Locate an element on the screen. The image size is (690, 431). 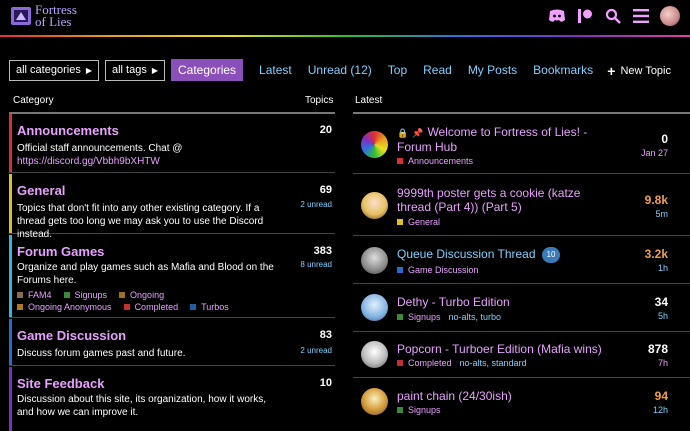
new-topic-label: New Topic is located at coordinates (645, 71).